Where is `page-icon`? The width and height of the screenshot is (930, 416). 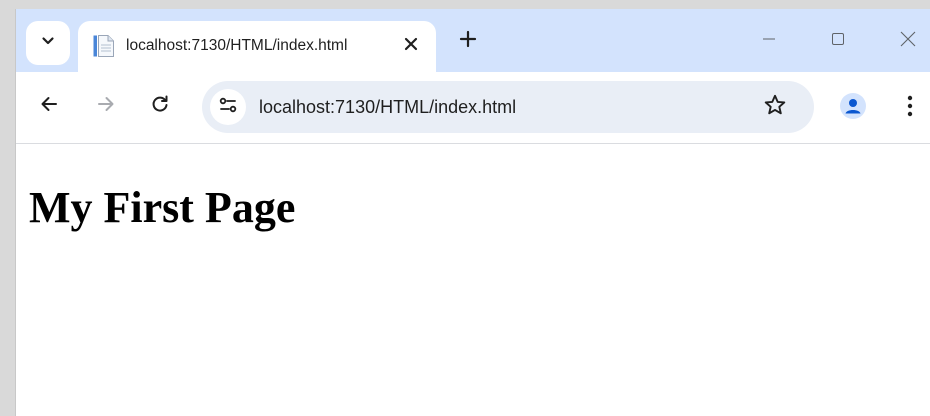 page-icon is located at coordinates (104, 48).